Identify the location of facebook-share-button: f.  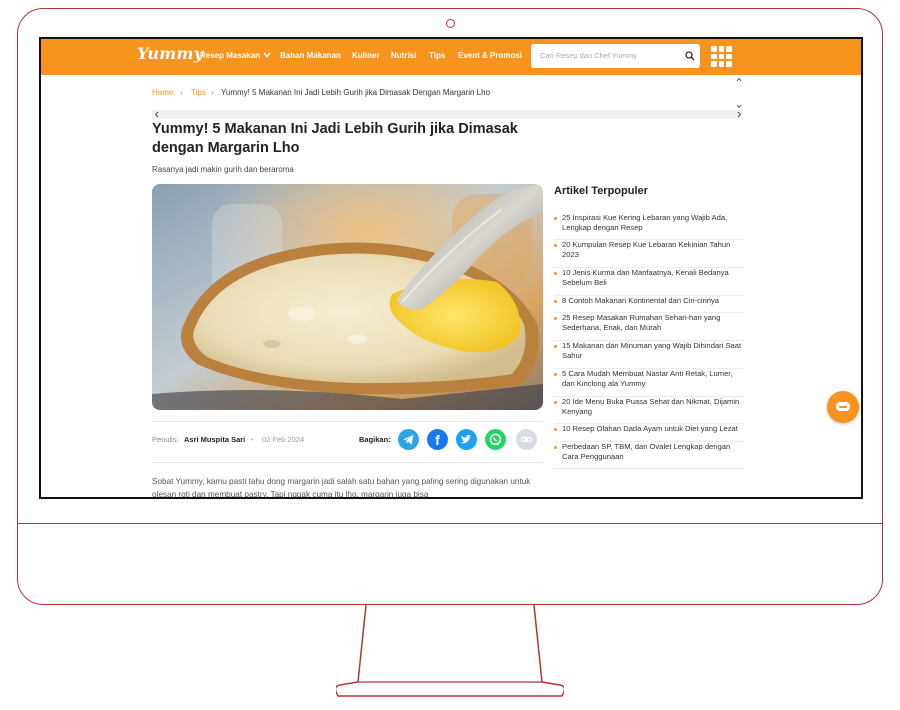
(437, 439).